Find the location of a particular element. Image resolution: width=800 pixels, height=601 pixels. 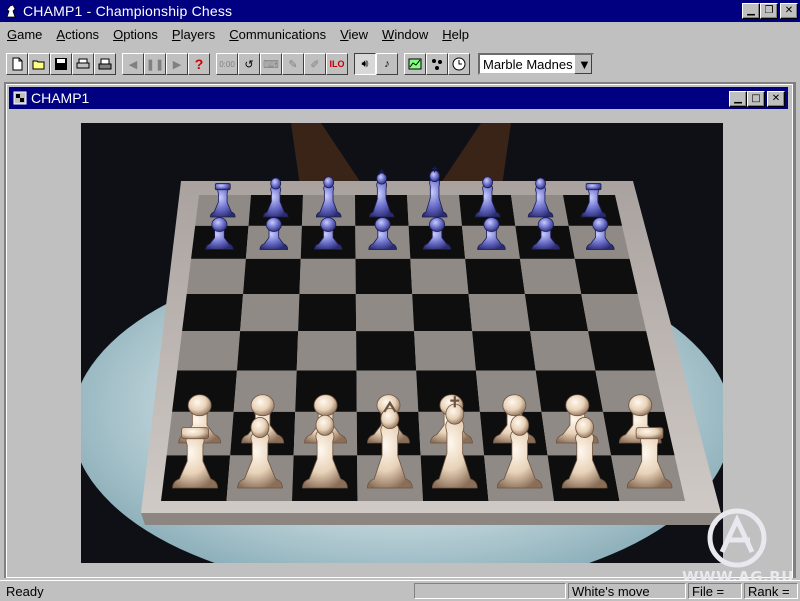

tree-button is located at coordinates (437, 64).